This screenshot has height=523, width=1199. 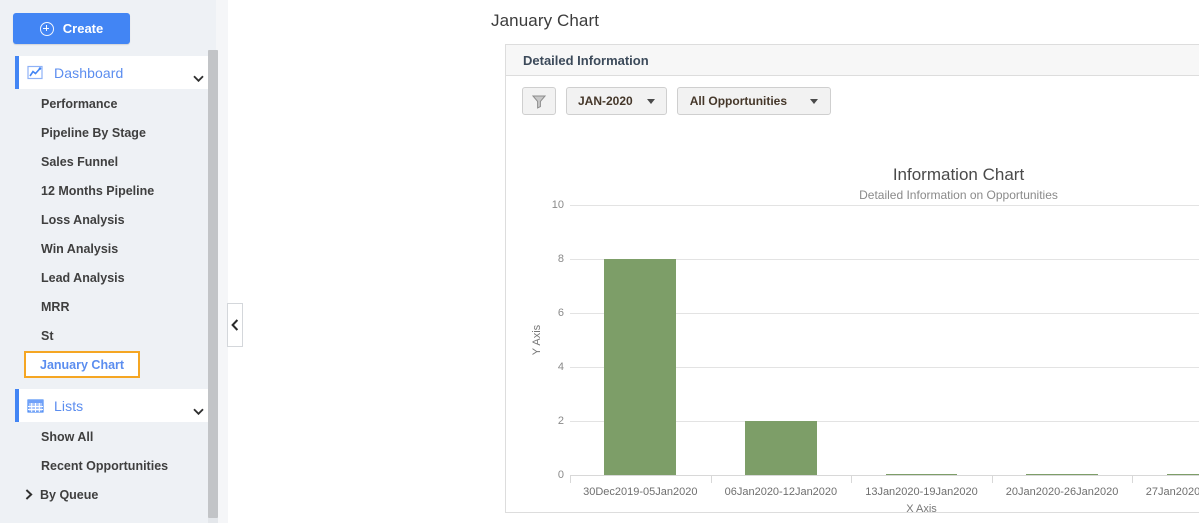 I want to click on sidebar-item-win-analysis: Win Analysis, so click(x=109, y=248).